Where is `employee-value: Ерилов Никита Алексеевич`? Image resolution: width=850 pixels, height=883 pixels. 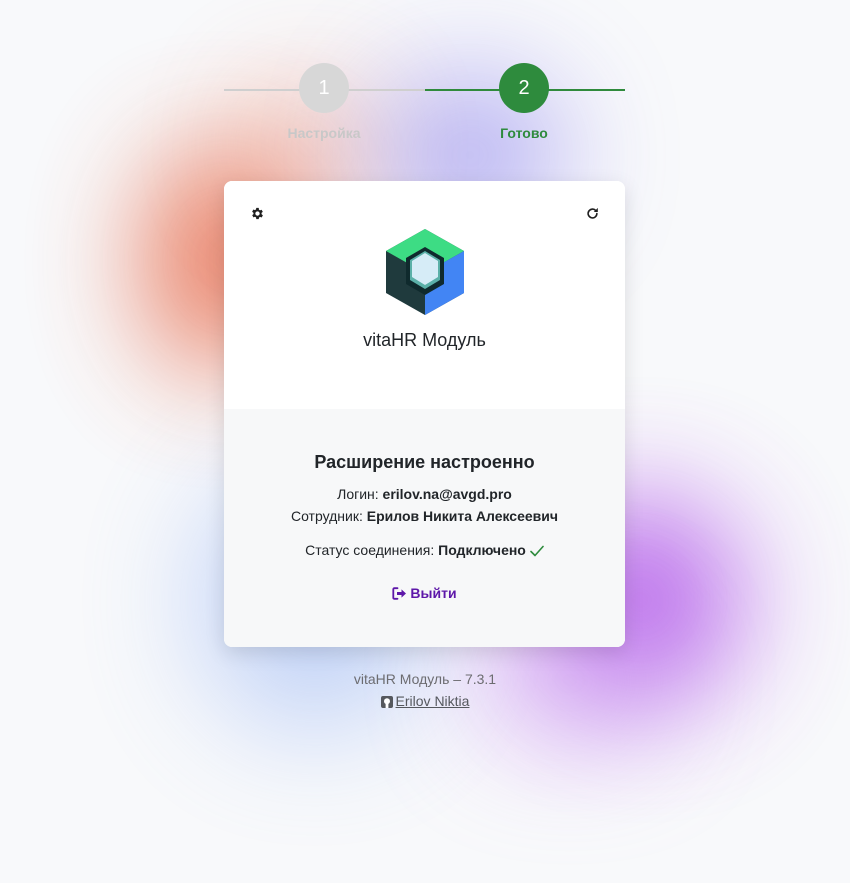
employee-value: Ерилов Никита Алексеевич is located at coordinates (462, 516).